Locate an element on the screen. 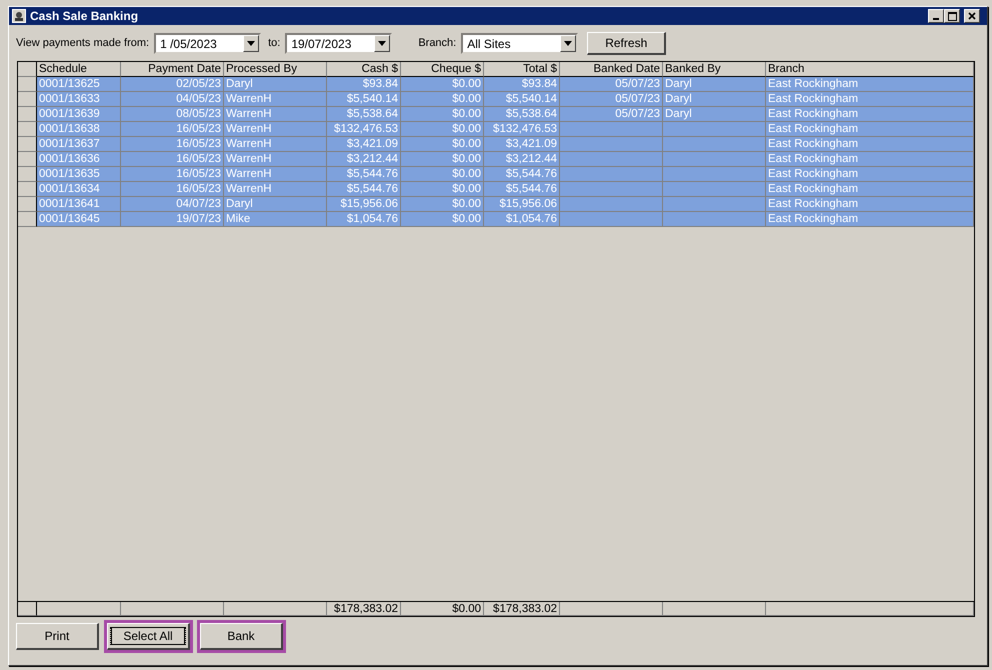  table-row: 0001/13636 16/05/23 WarrenH $3,212.44 $0.00 $3,212.44 East Rockingham is located at coordinates (505, 159).